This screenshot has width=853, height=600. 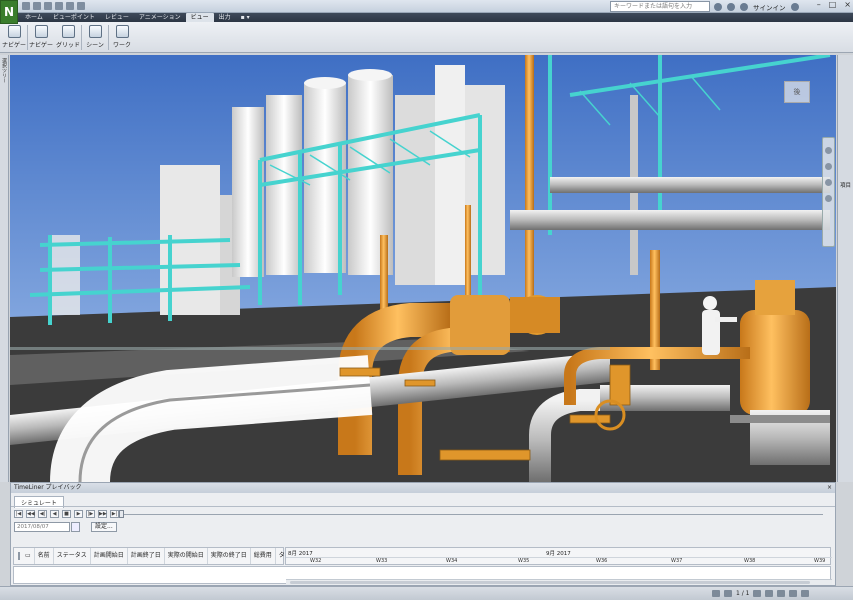 I want to click on redo-icon, so click(x=81, y=6).